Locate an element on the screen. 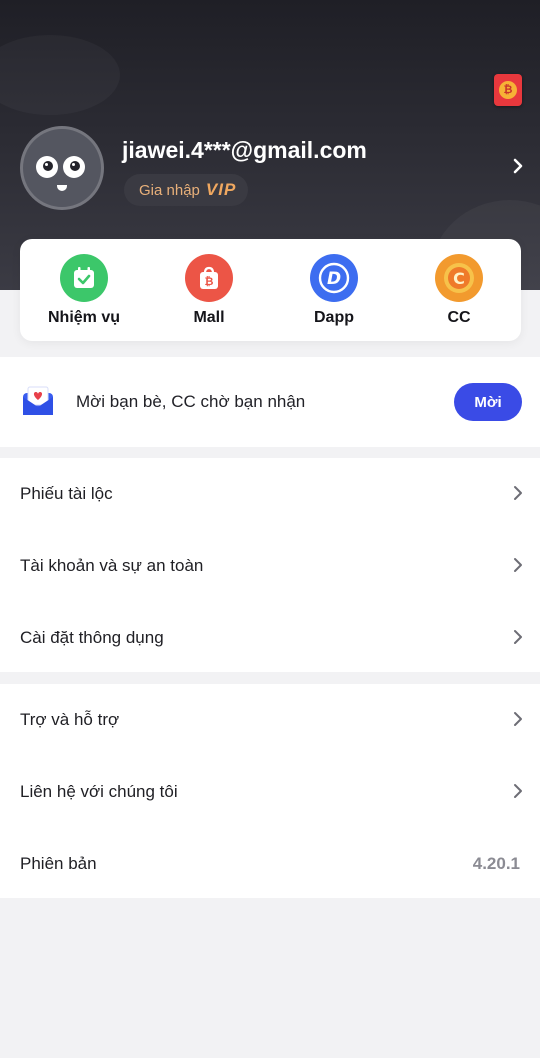 Image resolution: width=540 pixels, height=1058 pixels. quick-action-mall: ₿ Mall is located at coordinates (209, 290).